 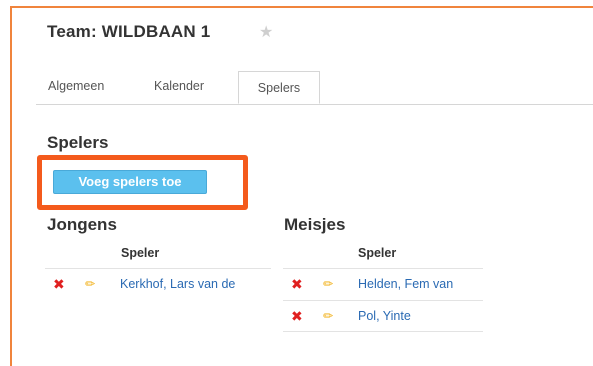 I want to click on player-link: Pol, Yinte, so click(x=384, y=316).